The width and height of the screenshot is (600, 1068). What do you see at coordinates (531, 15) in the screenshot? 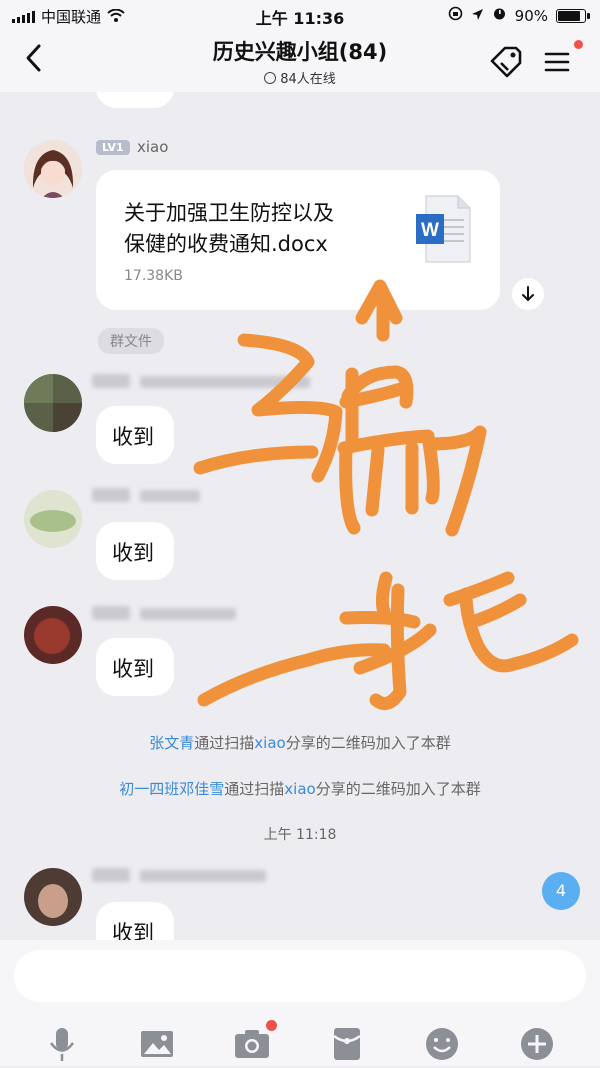
I see `battery-percent: 90%` at bounding box center [531, 15].